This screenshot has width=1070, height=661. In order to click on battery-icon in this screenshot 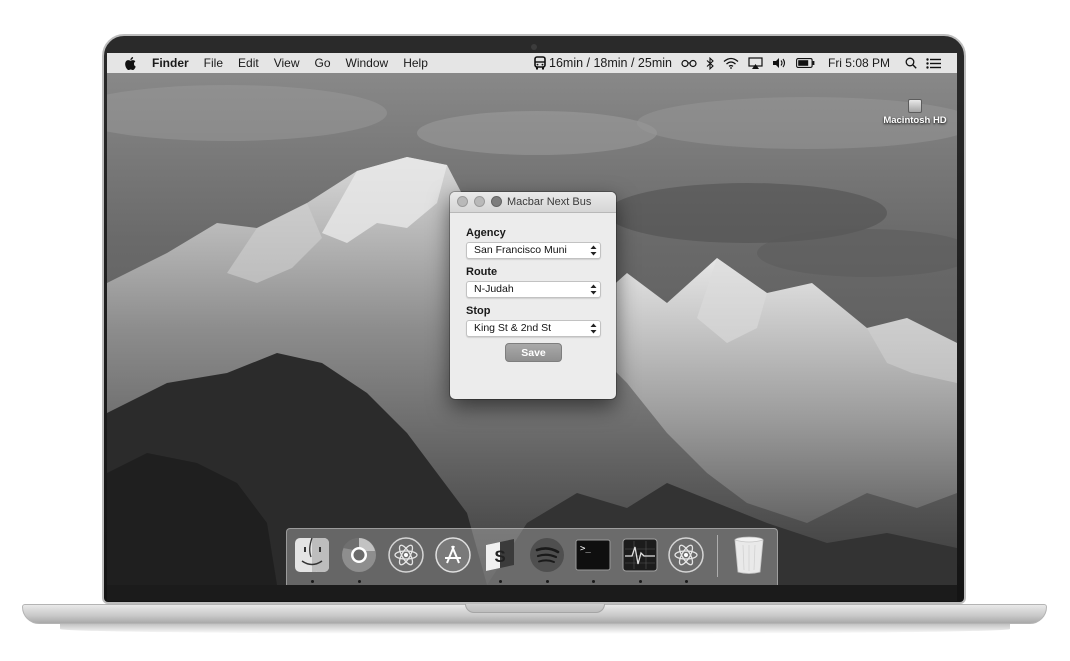, I will do `click(805, 63)`.